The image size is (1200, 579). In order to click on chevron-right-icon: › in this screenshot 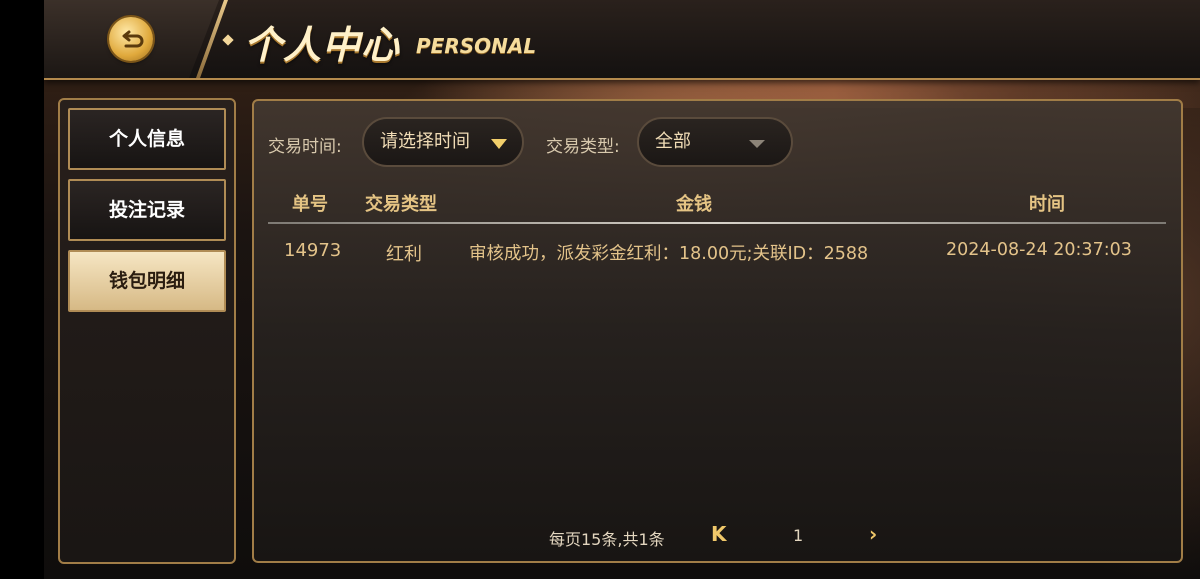, I will do `click(873, 534)`.